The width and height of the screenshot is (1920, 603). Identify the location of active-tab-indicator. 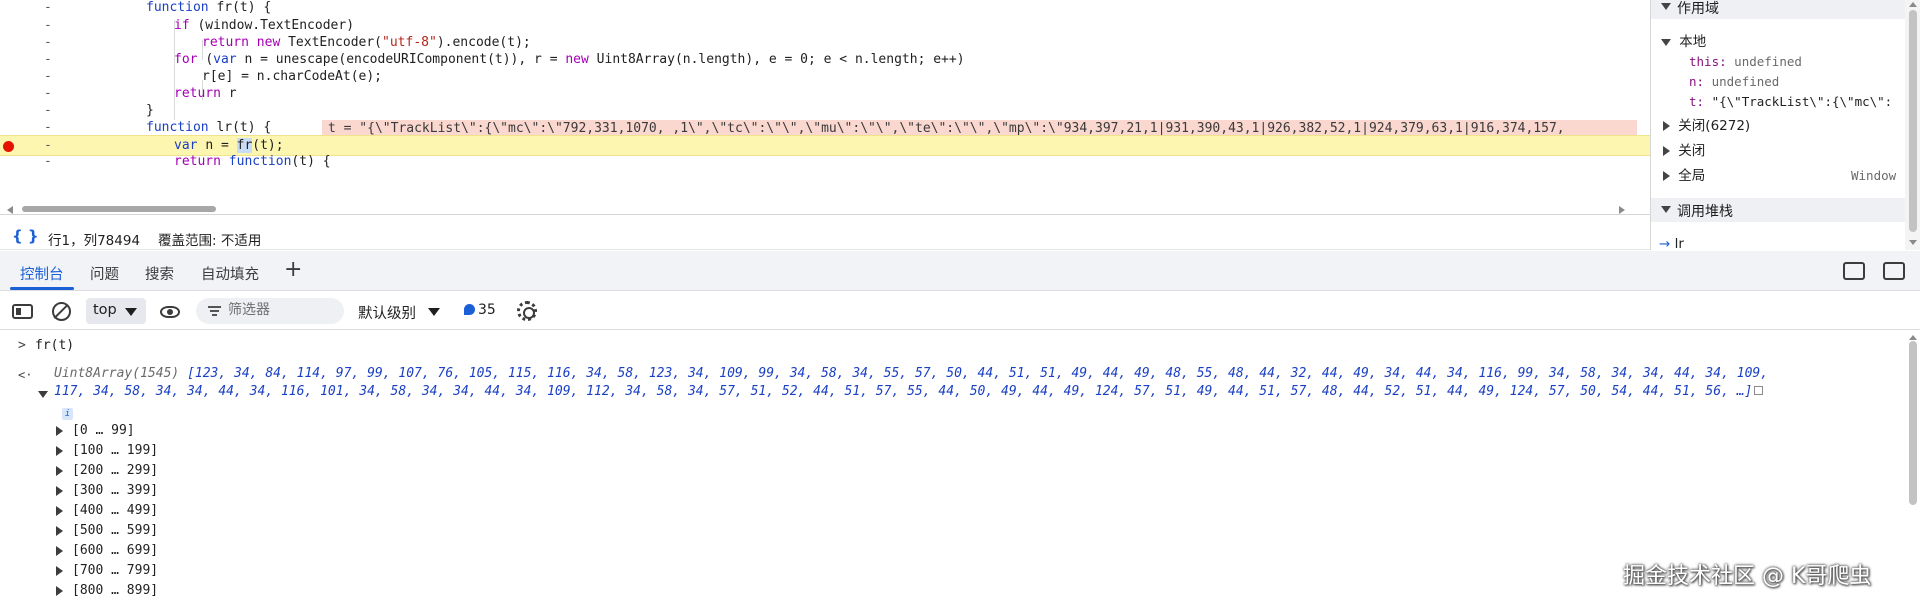
(42, 288).